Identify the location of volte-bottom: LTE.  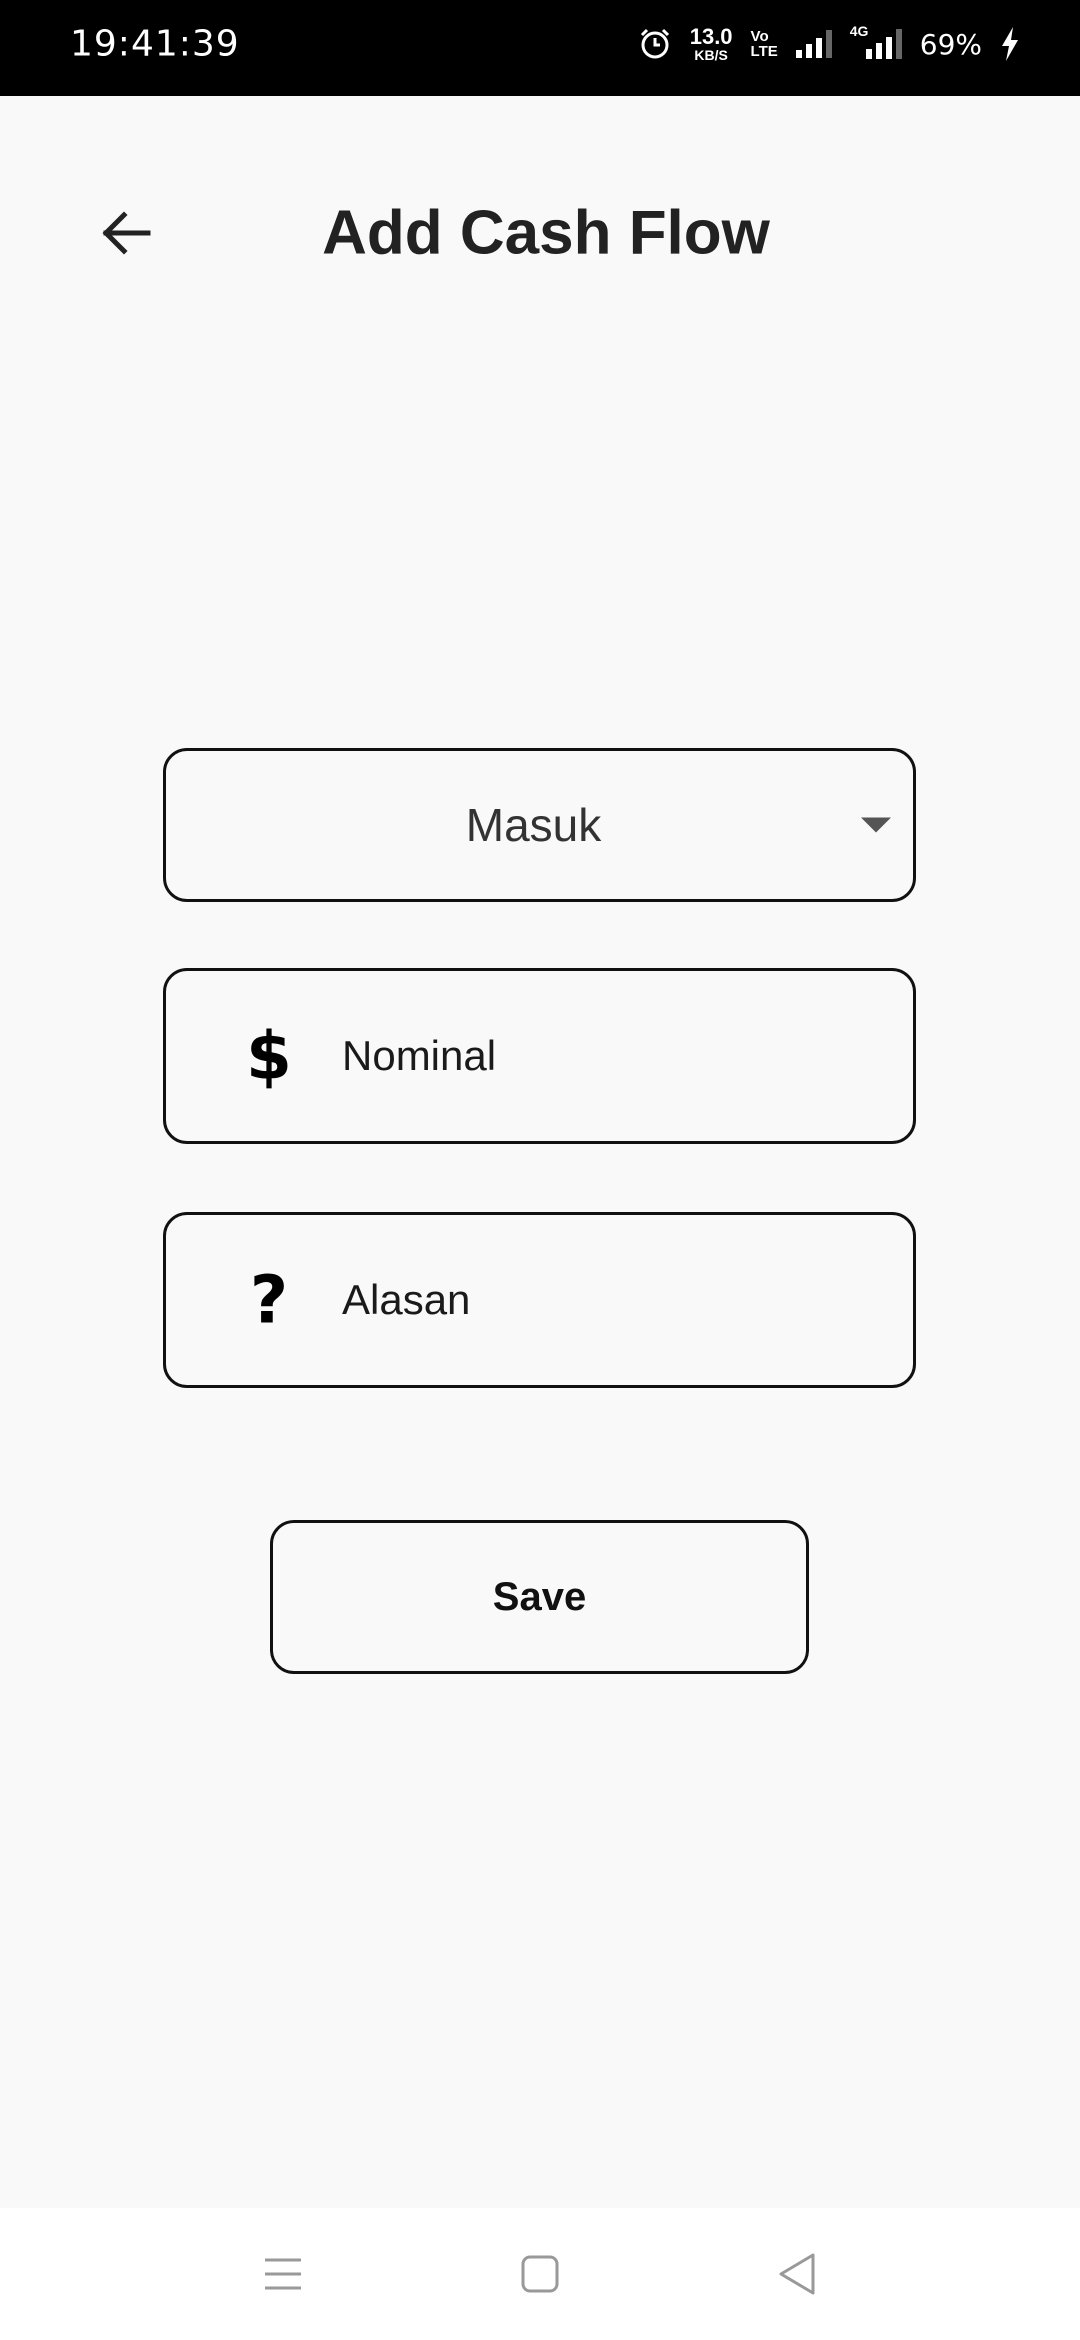
(764, 51).